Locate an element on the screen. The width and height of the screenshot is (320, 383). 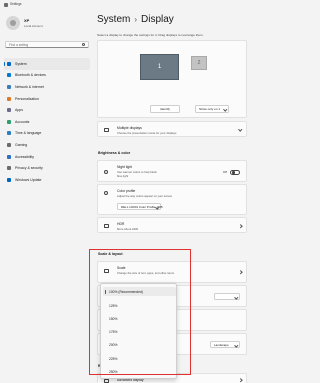
update-icon is located at coordinates (9, 179).